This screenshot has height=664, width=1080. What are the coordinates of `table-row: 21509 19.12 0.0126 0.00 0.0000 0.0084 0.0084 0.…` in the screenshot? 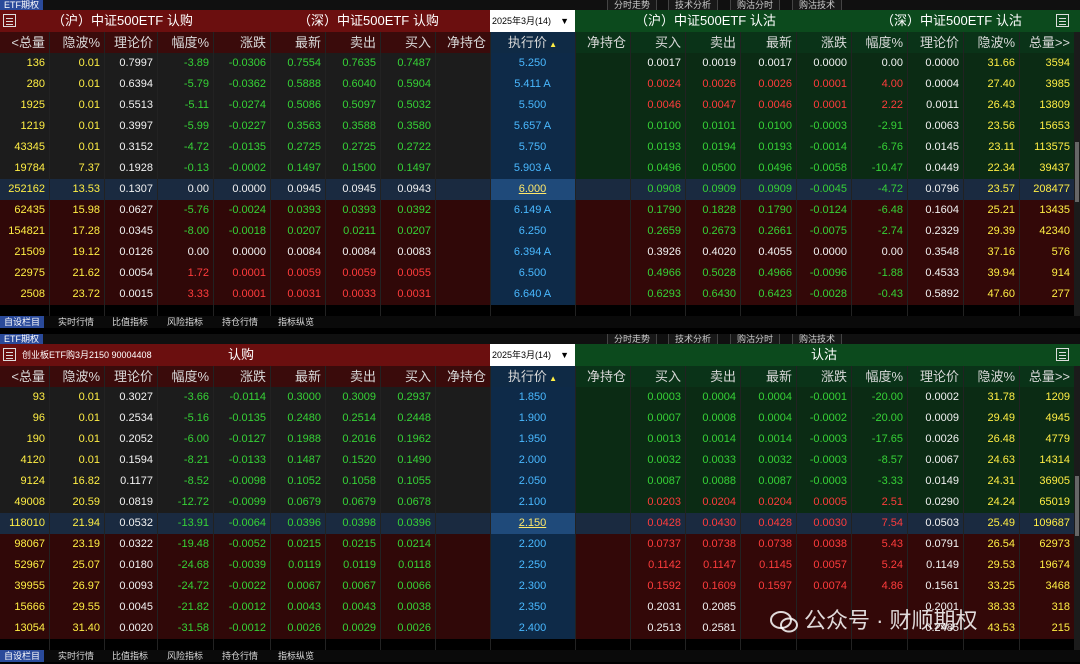 It's located at (540, 252).